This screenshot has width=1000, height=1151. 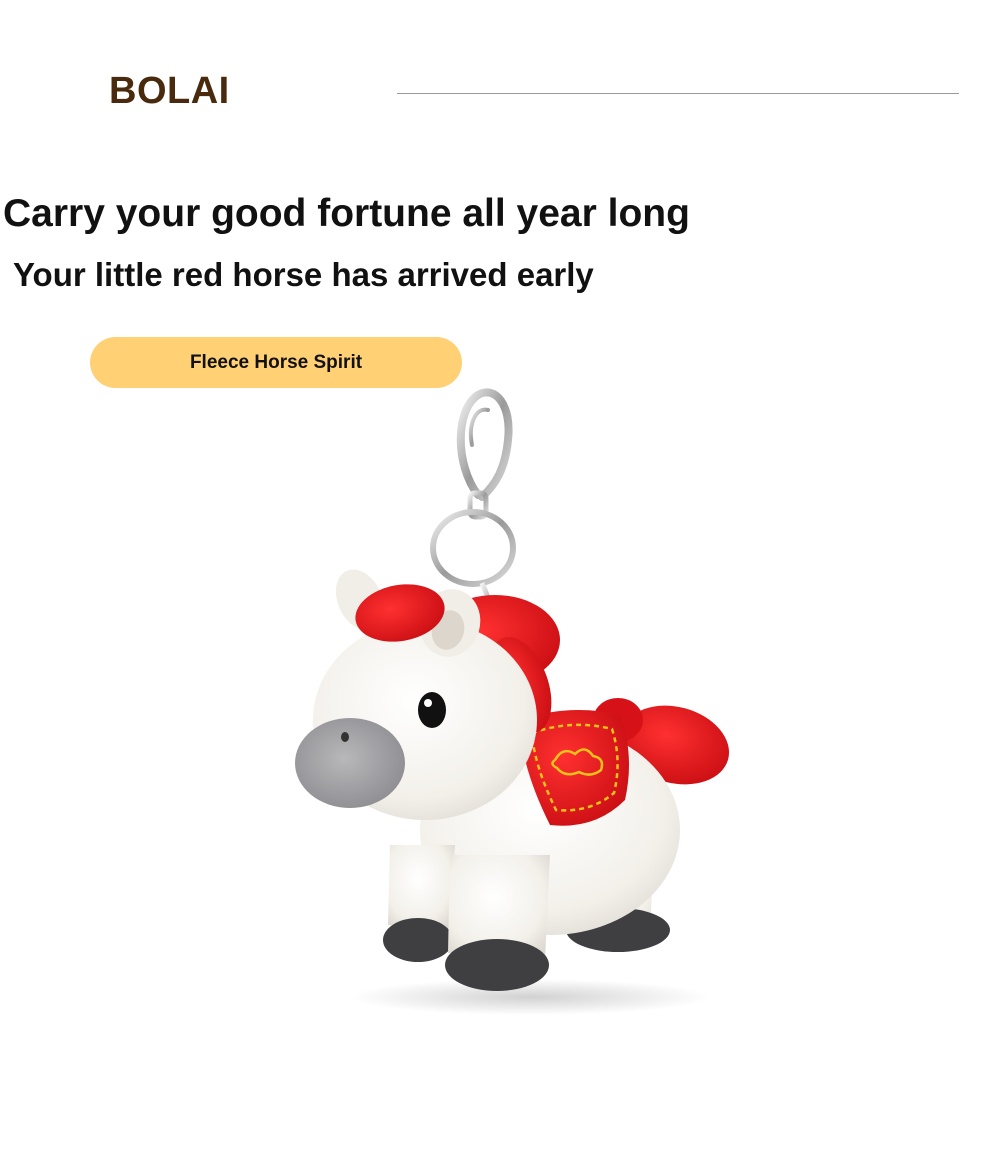 I want to click on headline: Carry your good fortune all year long, so click(x=346, y=213).